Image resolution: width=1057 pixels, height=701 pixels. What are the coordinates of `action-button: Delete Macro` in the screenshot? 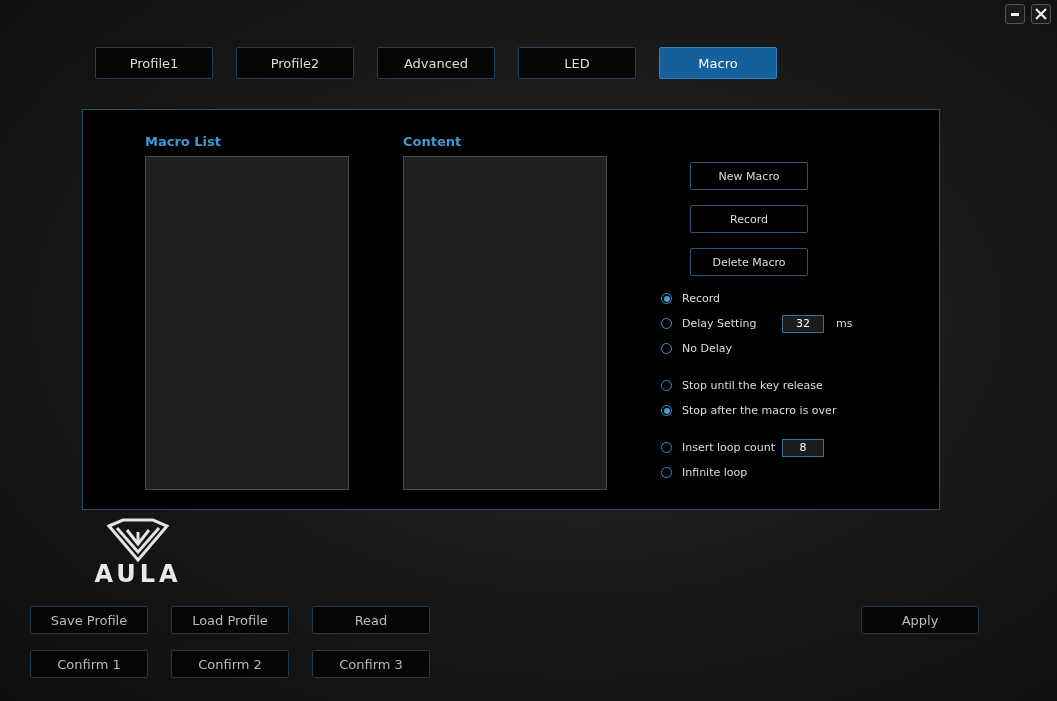 It's located at (749, 262).